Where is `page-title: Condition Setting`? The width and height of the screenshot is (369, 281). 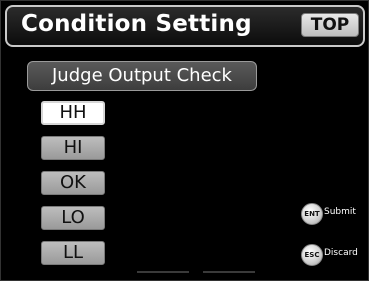 page-title: Condition Setting is located at coordinates (136, 24).